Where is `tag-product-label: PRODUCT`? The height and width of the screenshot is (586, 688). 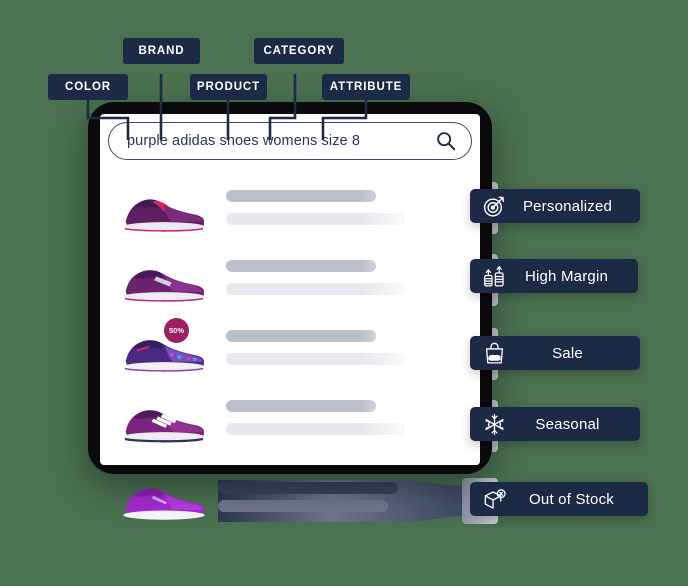
tag-product-label: PRODUCT is located at coordinates (228, 87).